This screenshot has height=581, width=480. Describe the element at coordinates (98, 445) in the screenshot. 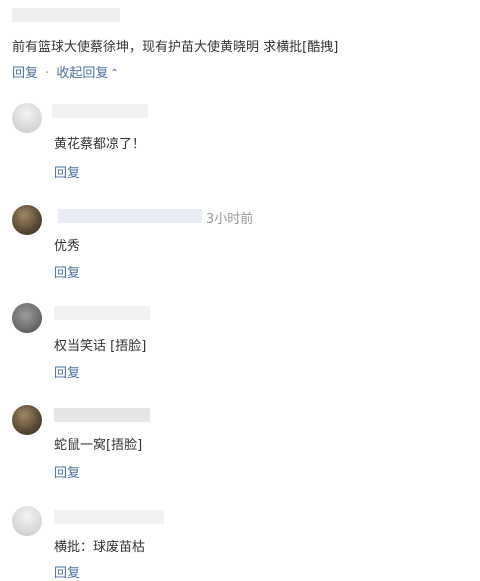

I see `reply-text: 蛇鼠一窝[捂脸]` at that location.